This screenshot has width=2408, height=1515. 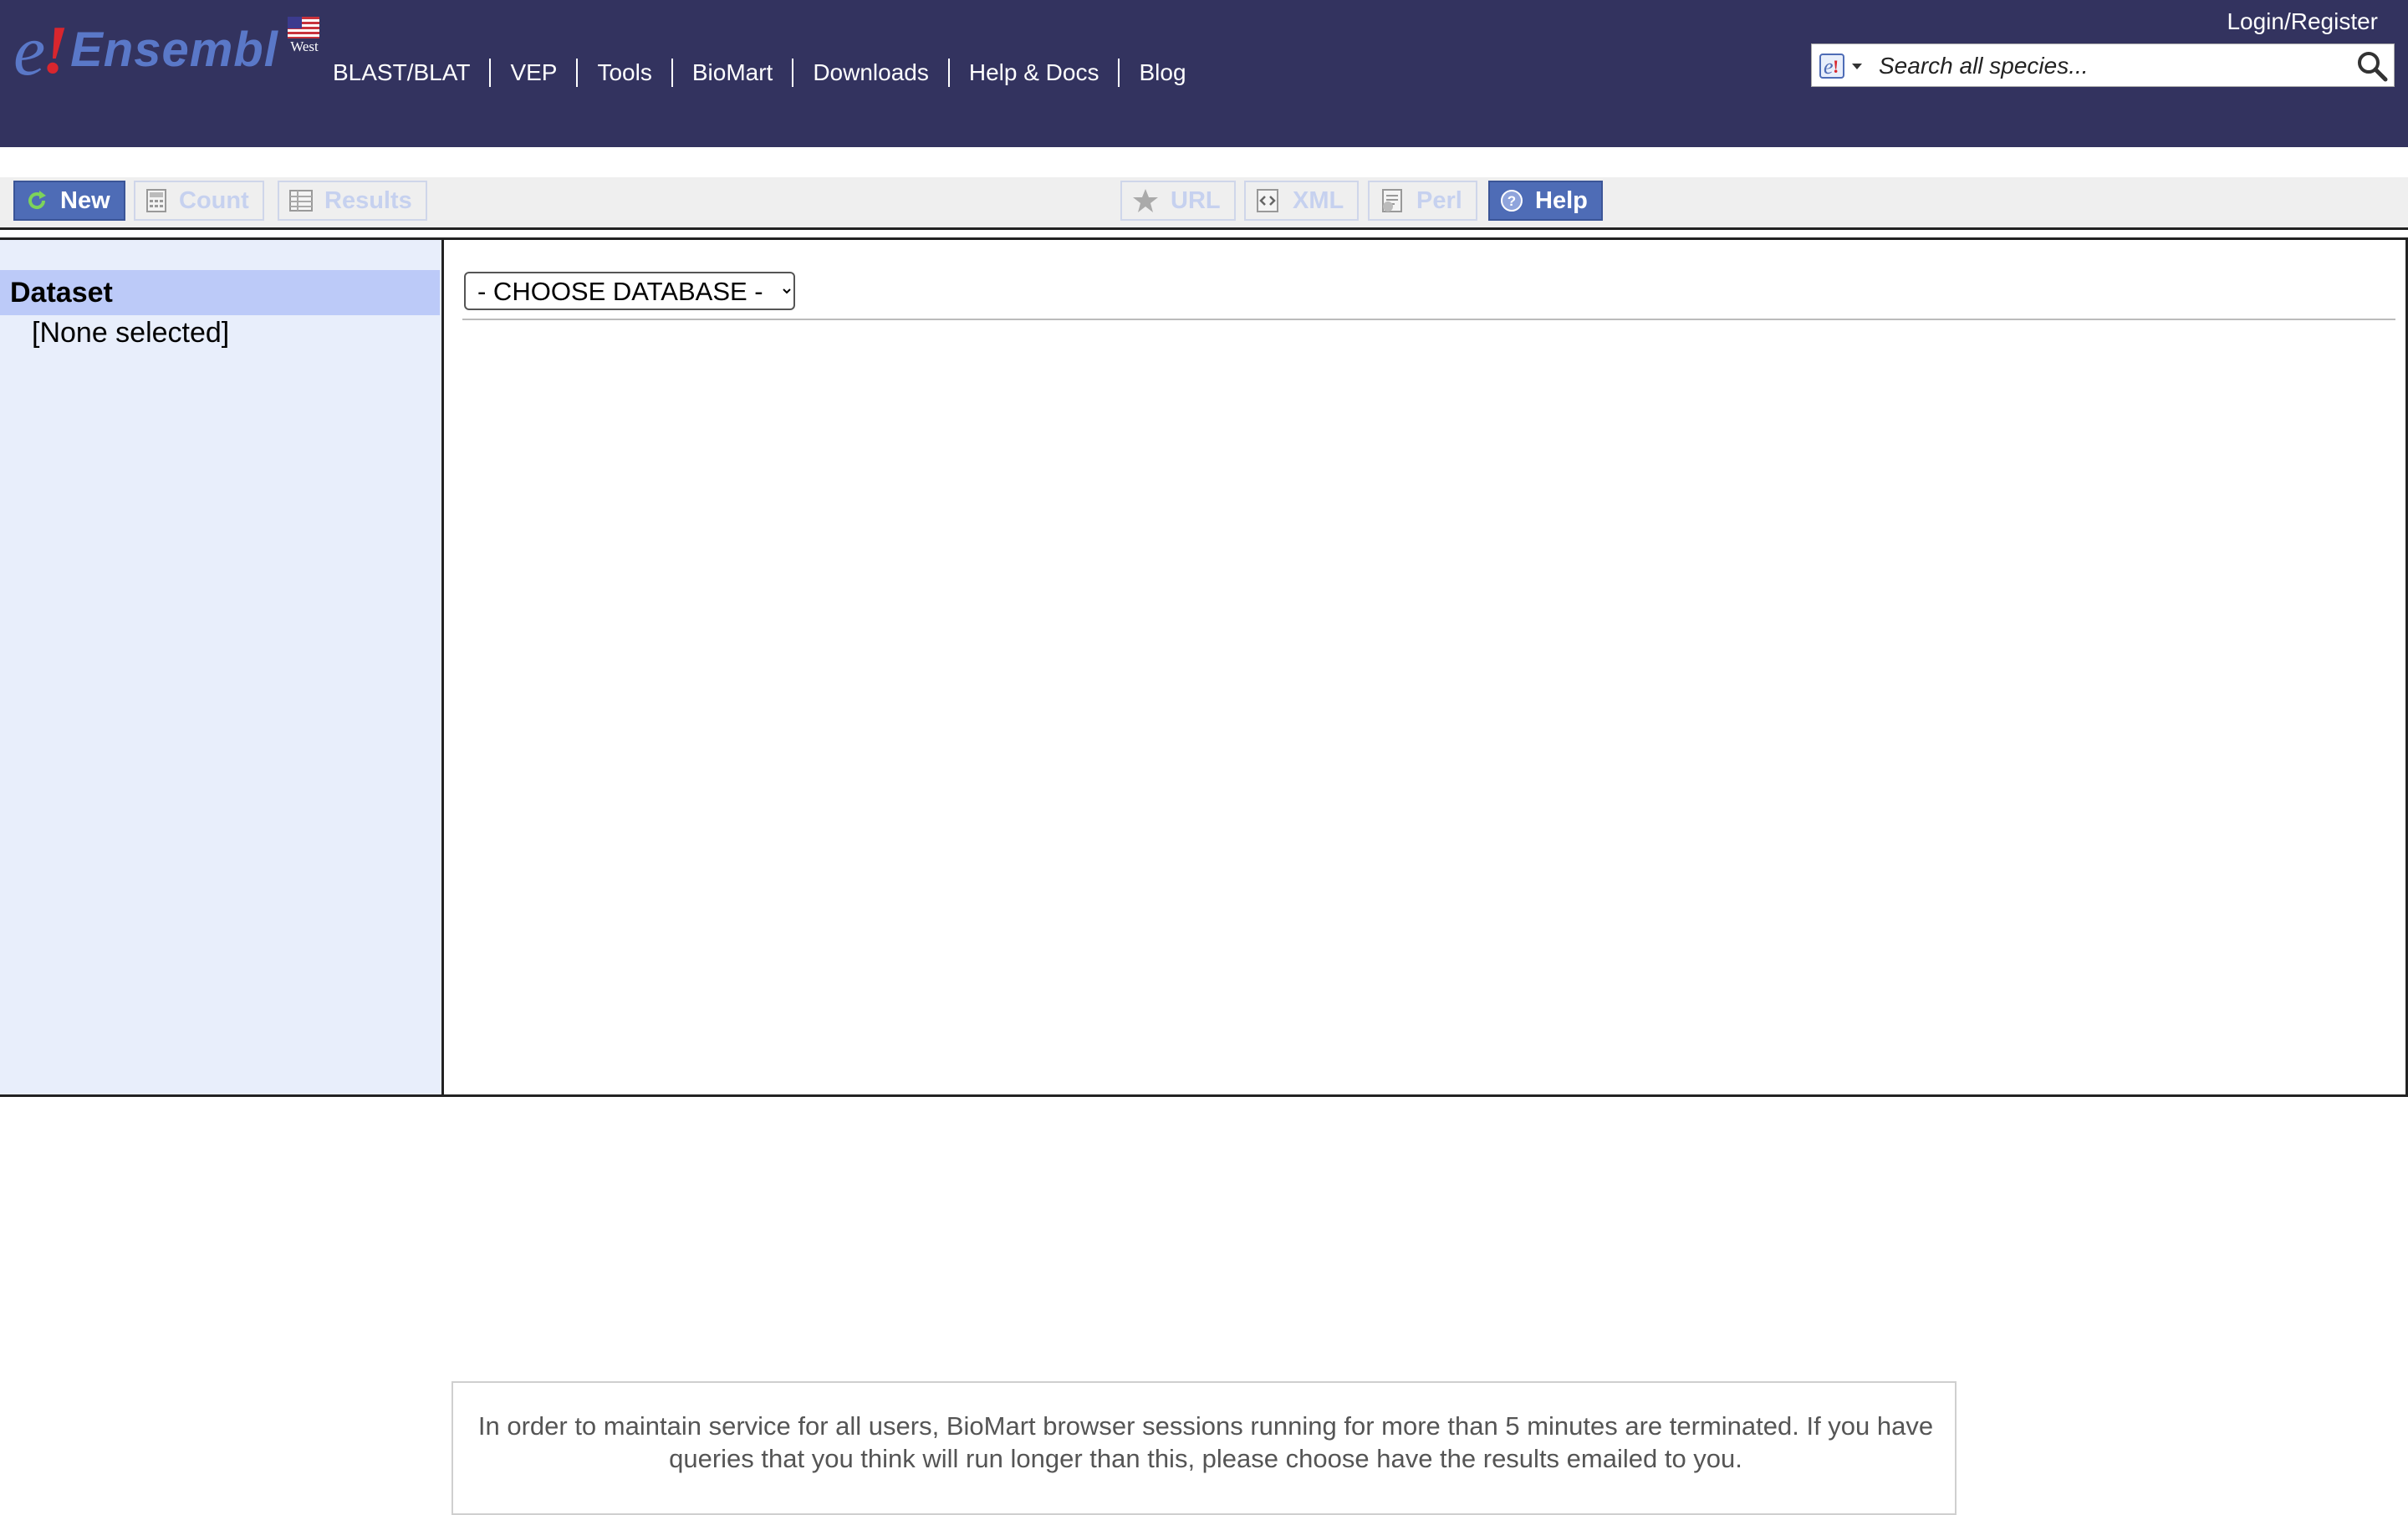 I want to click on nav-blast: BLAST/BLAT, so click(x=411, y=73).